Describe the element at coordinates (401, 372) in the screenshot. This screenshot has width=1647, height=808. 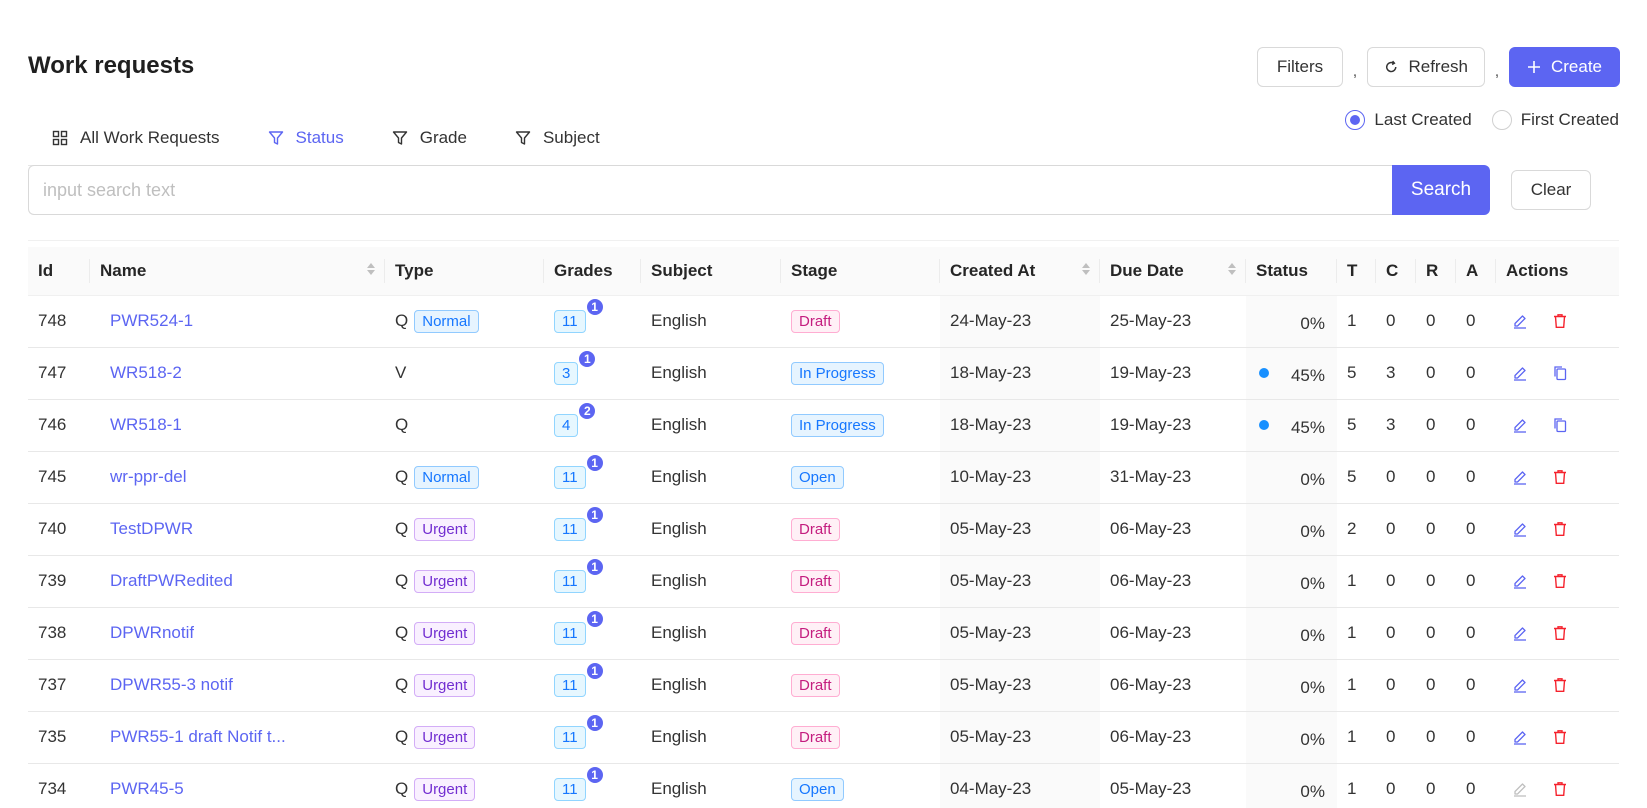
I see `type-value: V` at that location.